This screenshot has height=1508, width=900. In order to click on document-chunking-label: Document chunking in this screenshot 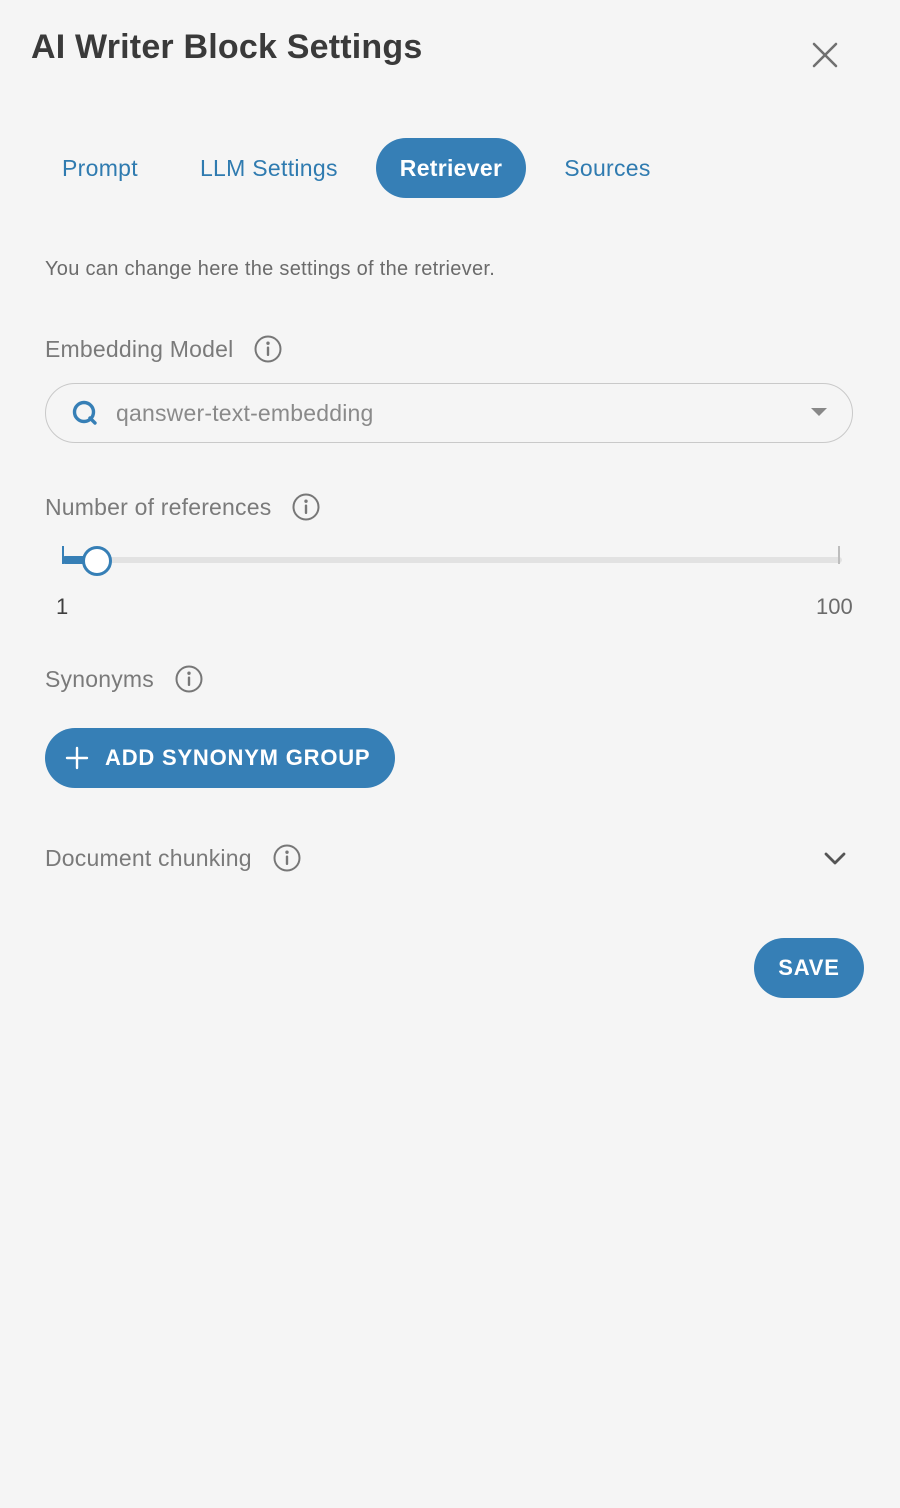, I will do `click(148, 857)`.